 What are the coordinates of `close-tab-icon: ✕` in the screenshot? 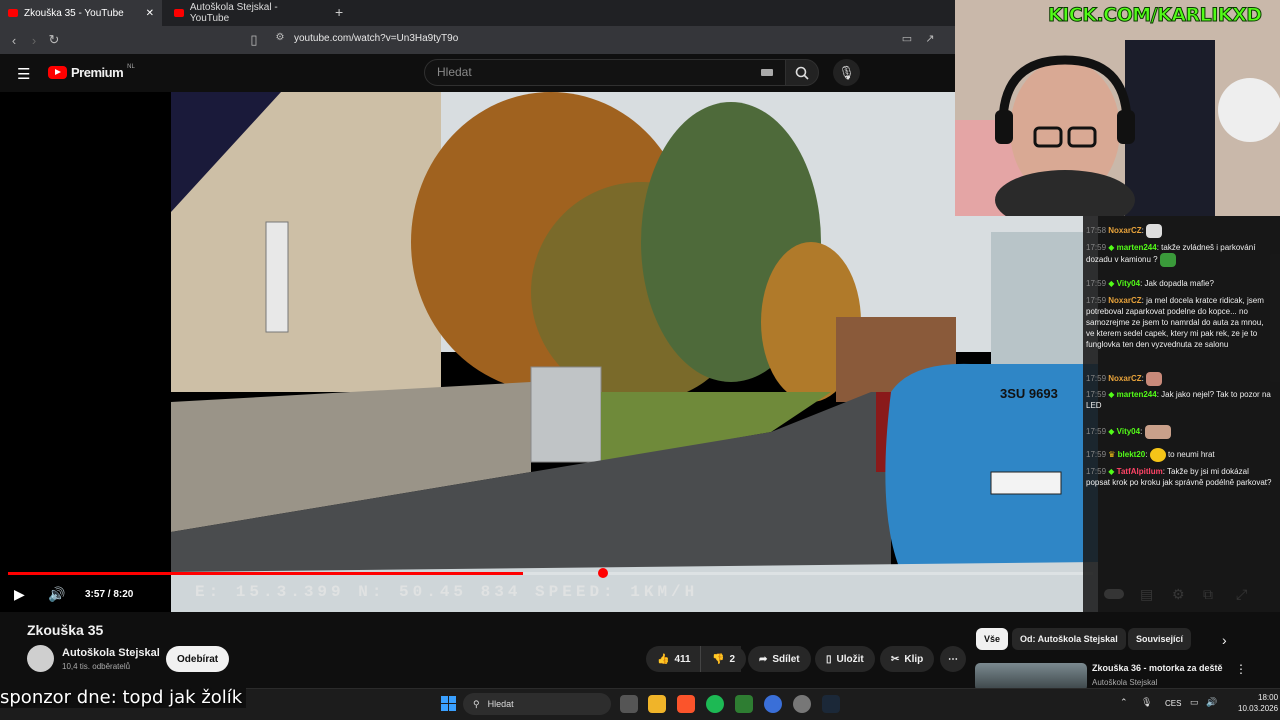 It's located at (150, 13).